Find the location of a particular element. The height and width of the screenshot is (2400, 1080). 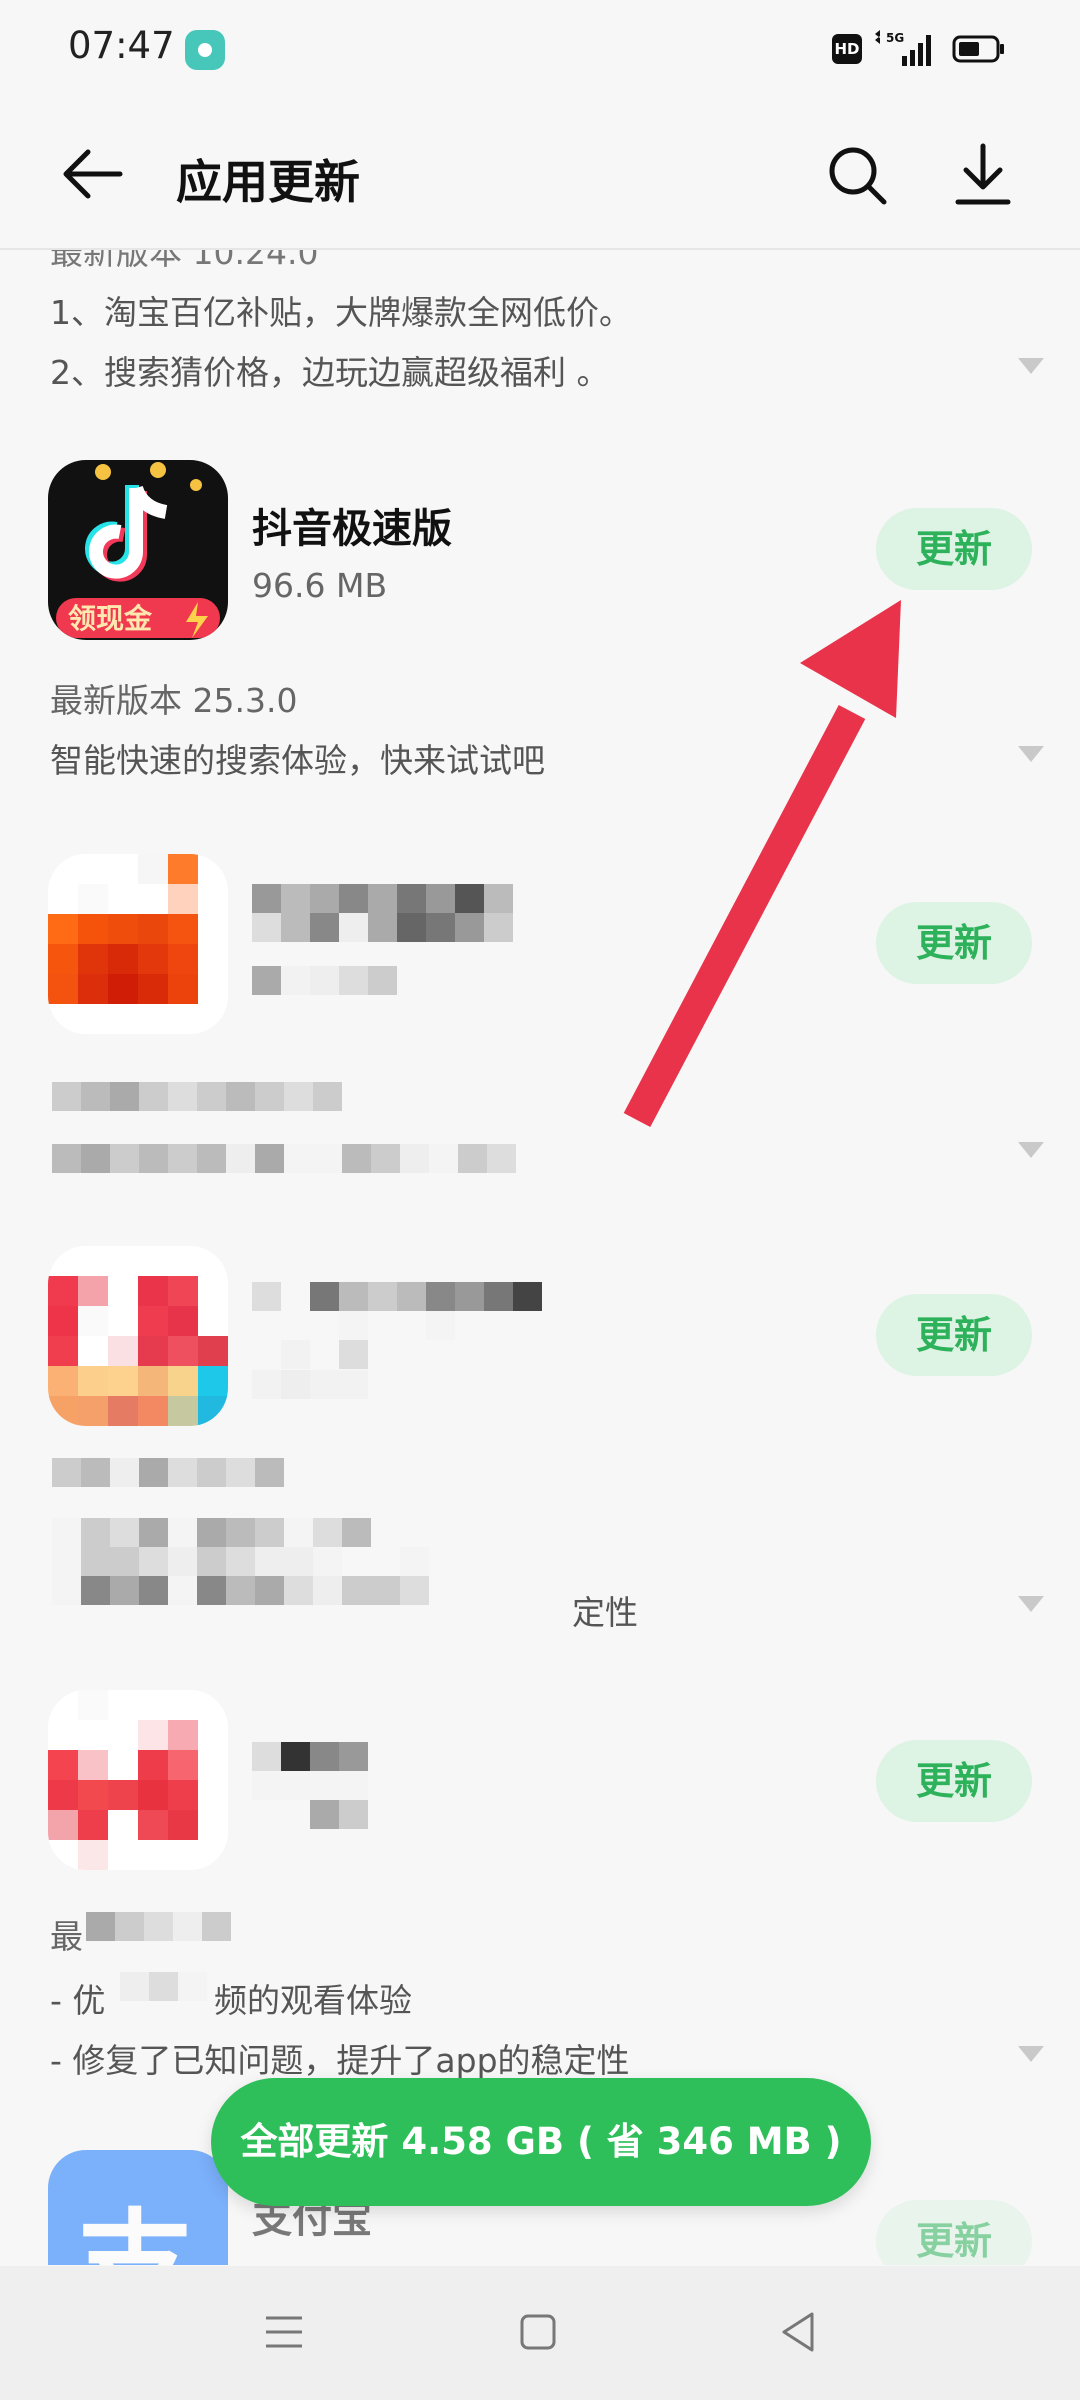

status-bar: 07:47 HD 5G is located at coordinates (540, 50).